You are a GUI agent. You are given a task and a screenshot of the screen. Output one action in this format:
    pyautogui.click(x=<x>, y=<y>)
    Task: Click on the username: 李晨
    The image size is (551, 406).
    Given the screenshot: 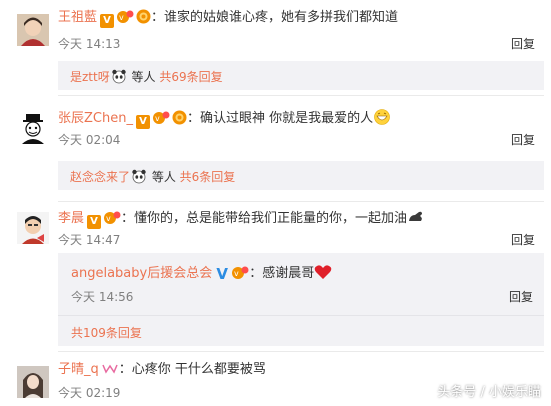 What is the action you would take?
    pyautogui.click(x=71, y=218)
    